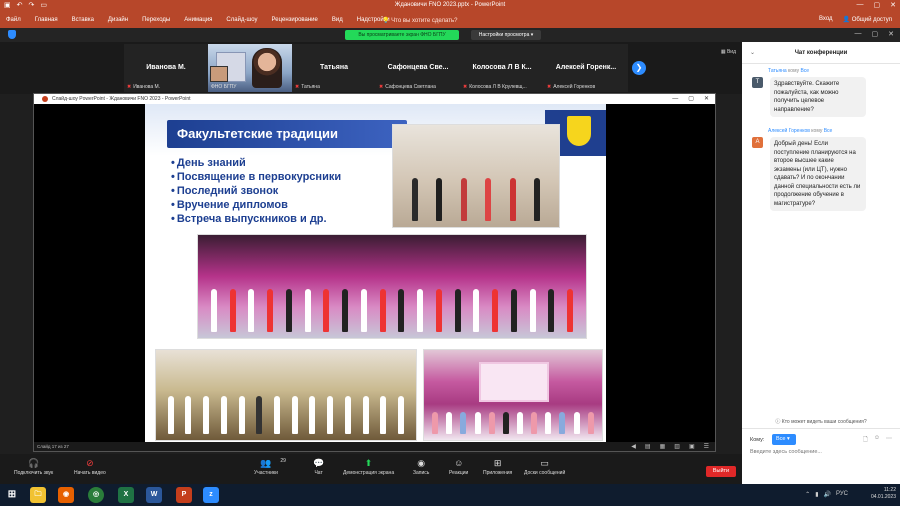 The image size is (900, 506). I want to click on participants-button: 👥 29 Участники, so click(270, 466).